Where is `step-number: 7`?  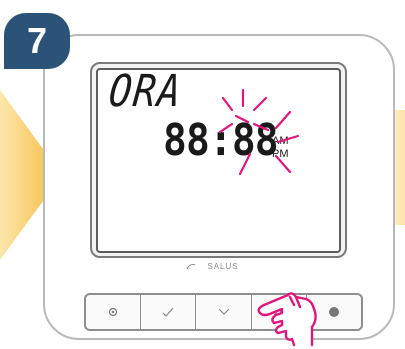 step-number: 7 is located at coordinates (37, 40).